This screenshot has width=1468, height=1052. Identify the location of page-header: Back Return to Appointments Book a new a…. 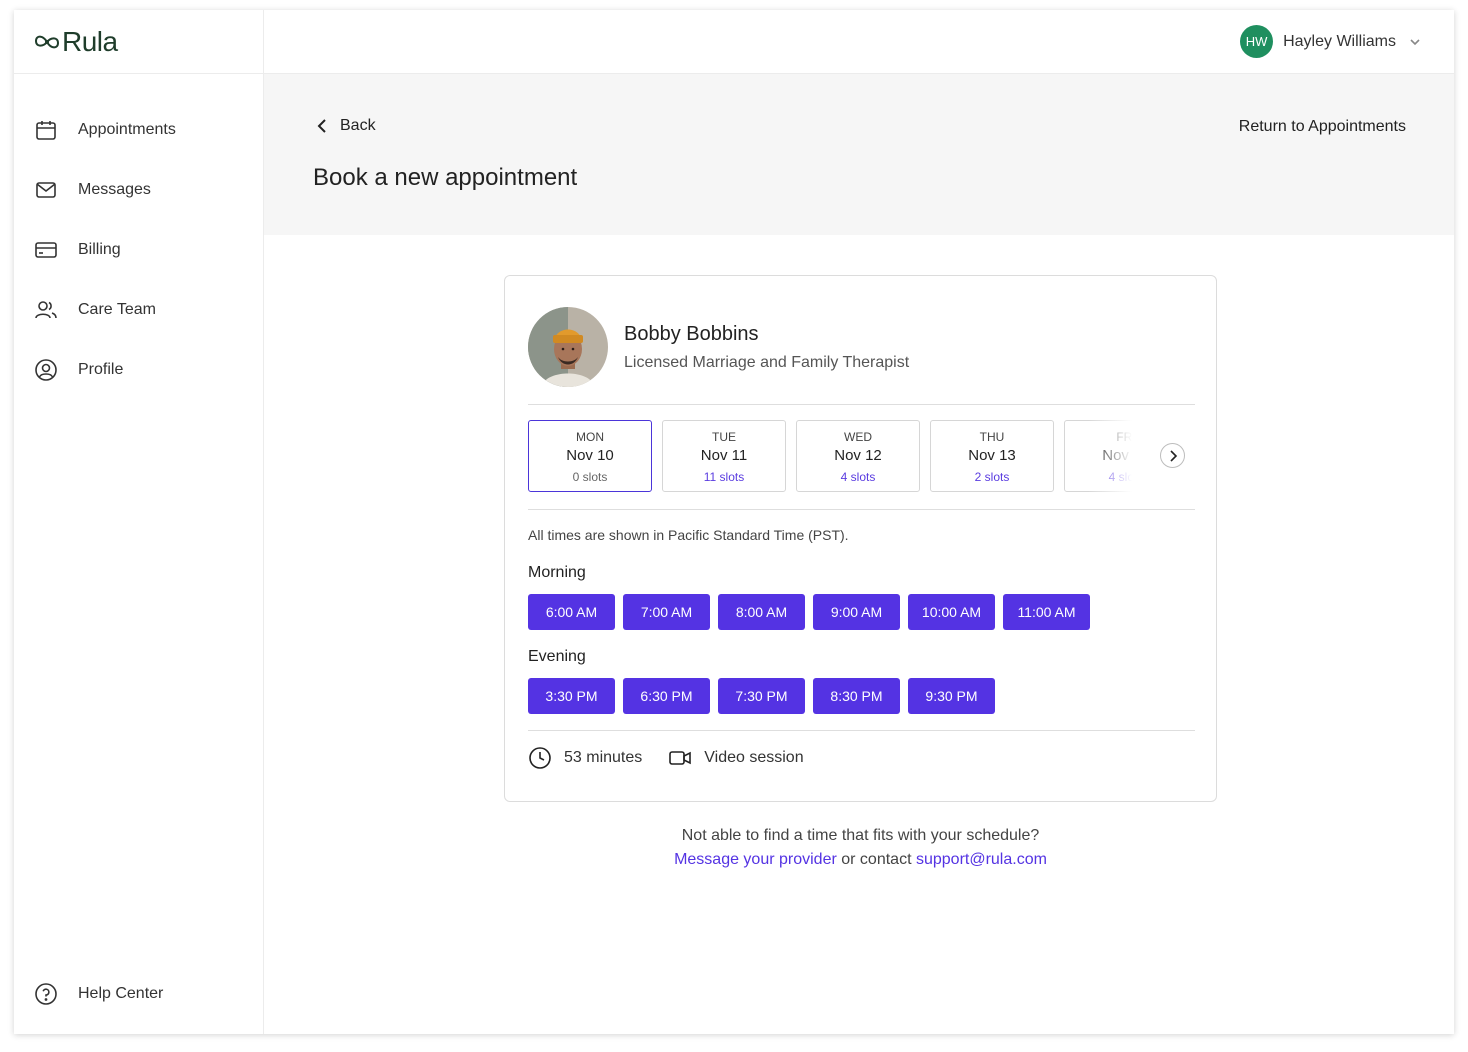
(859, 154).